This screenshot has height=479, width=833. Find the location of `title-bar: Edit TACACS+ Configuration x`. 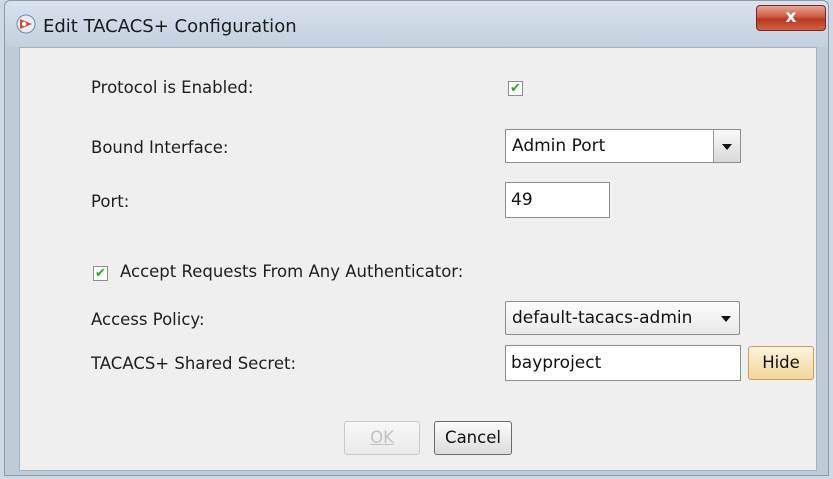

title-bar: Edit TACACS+ Configuration x is located at coordinates (416, 24).